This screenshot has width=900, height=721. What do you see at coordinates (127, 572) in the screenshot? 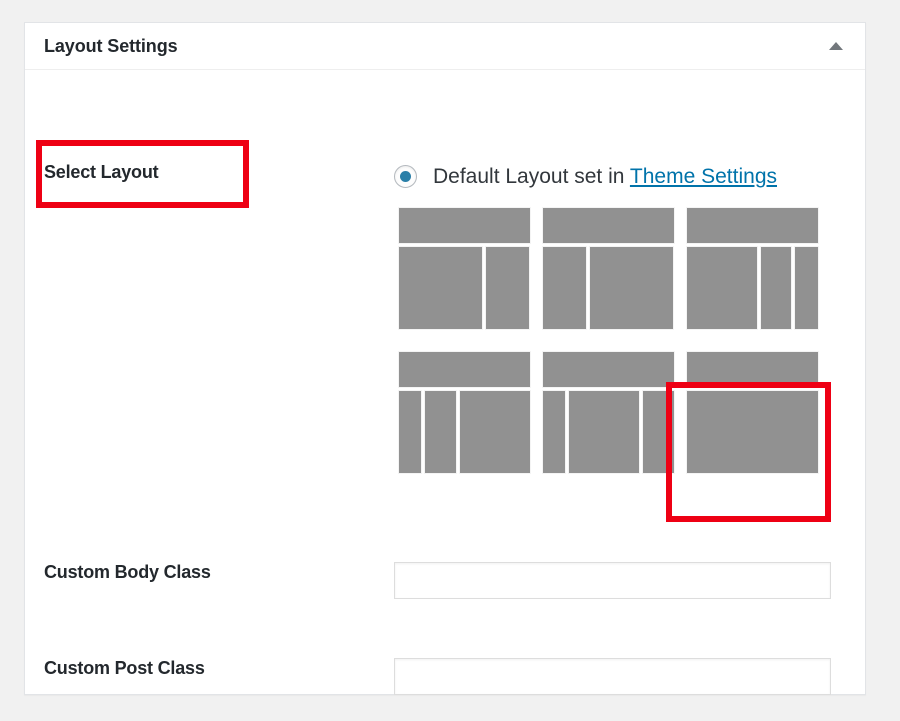
I see `custom-body-class-label: Custom Body Class` at bounding box center [127, 572].